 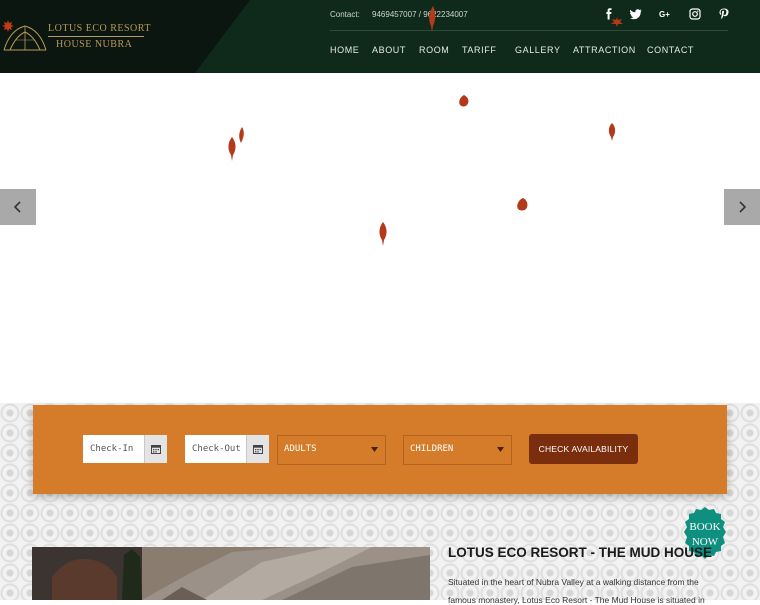 I want to click on contact-numbers: 9469457007 / 9622234007, so click(x=420, y=14).